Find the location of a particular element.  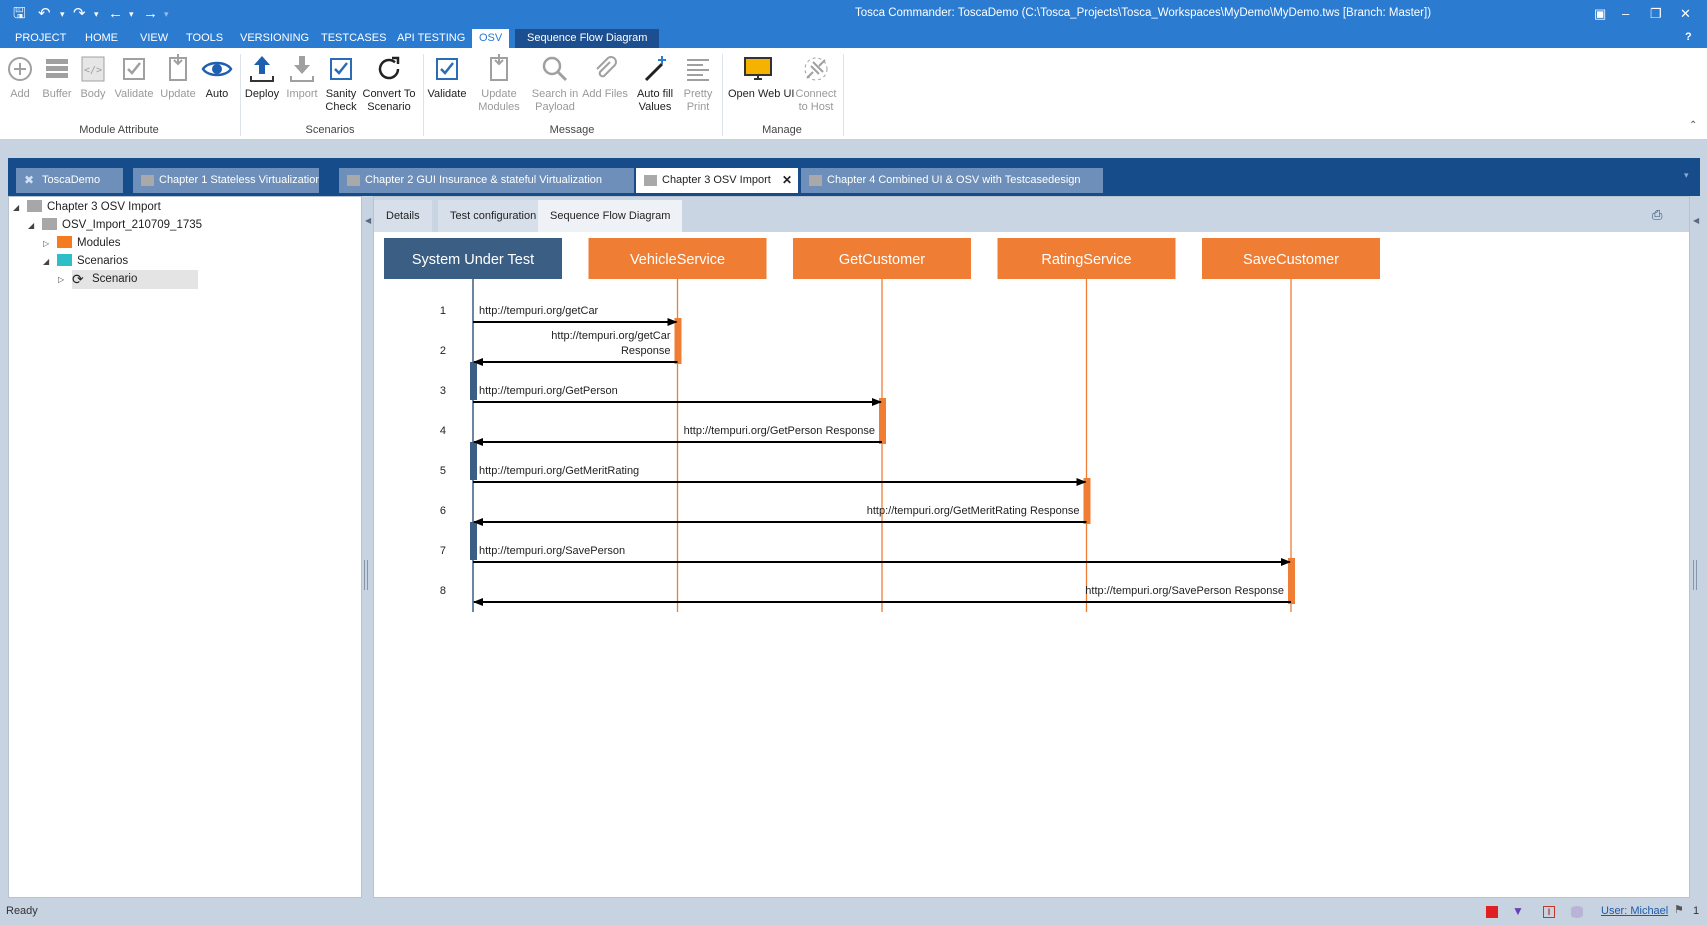

menu-tab-testcases: TESTCASES is located at coordinates (353, 38).